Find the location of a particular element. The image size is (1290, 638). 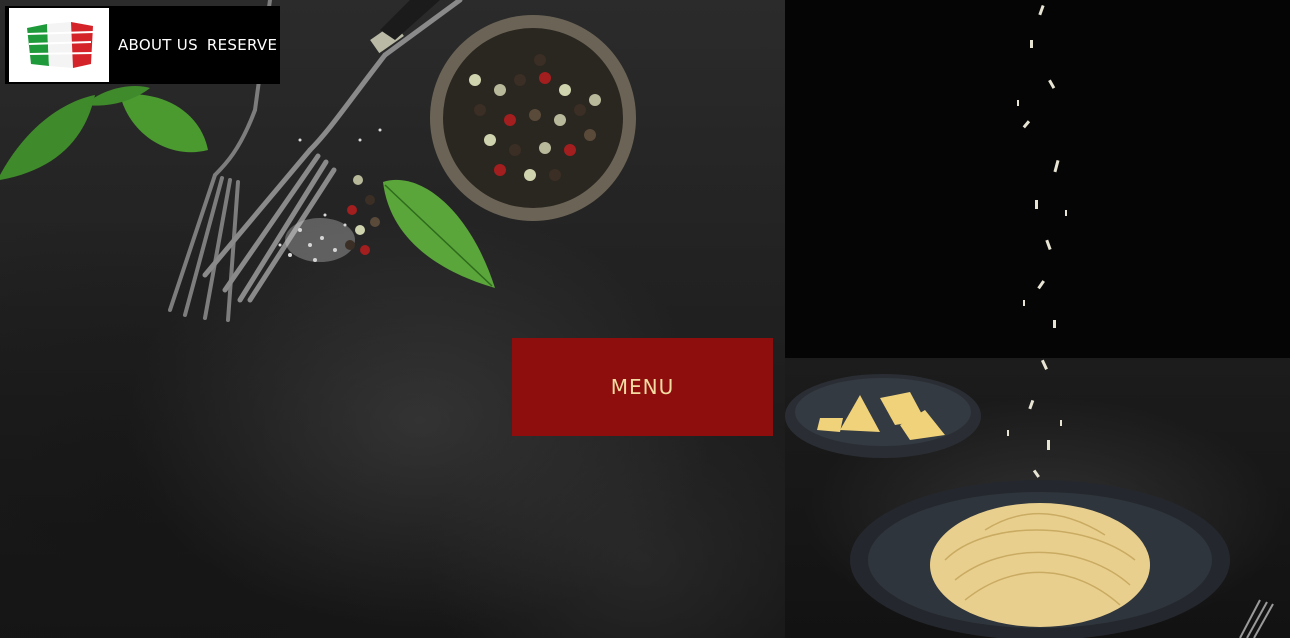

nav-link-reserve: RESERVE is located at coordinates (242, 45).